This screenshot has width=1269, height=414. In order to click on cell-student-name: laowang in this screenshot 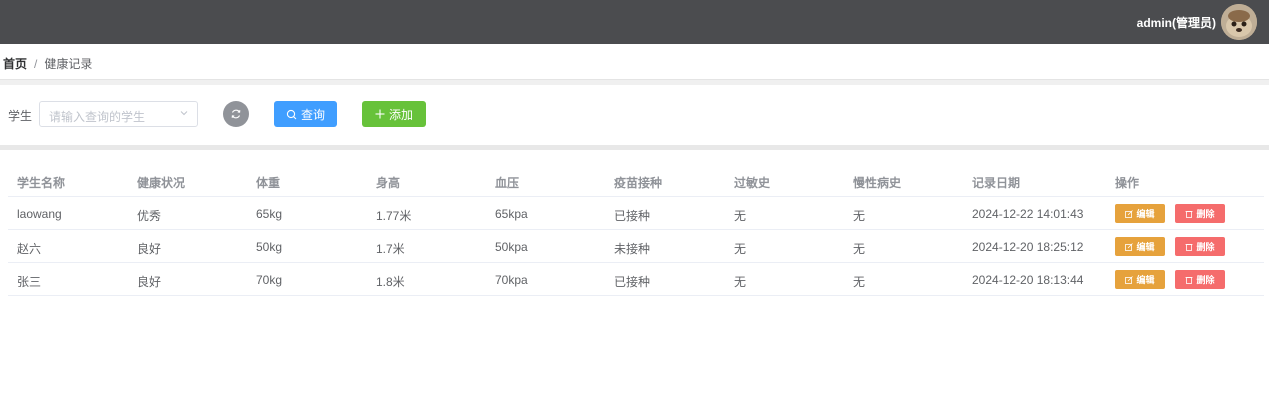, I will do `click(39, 214)`.